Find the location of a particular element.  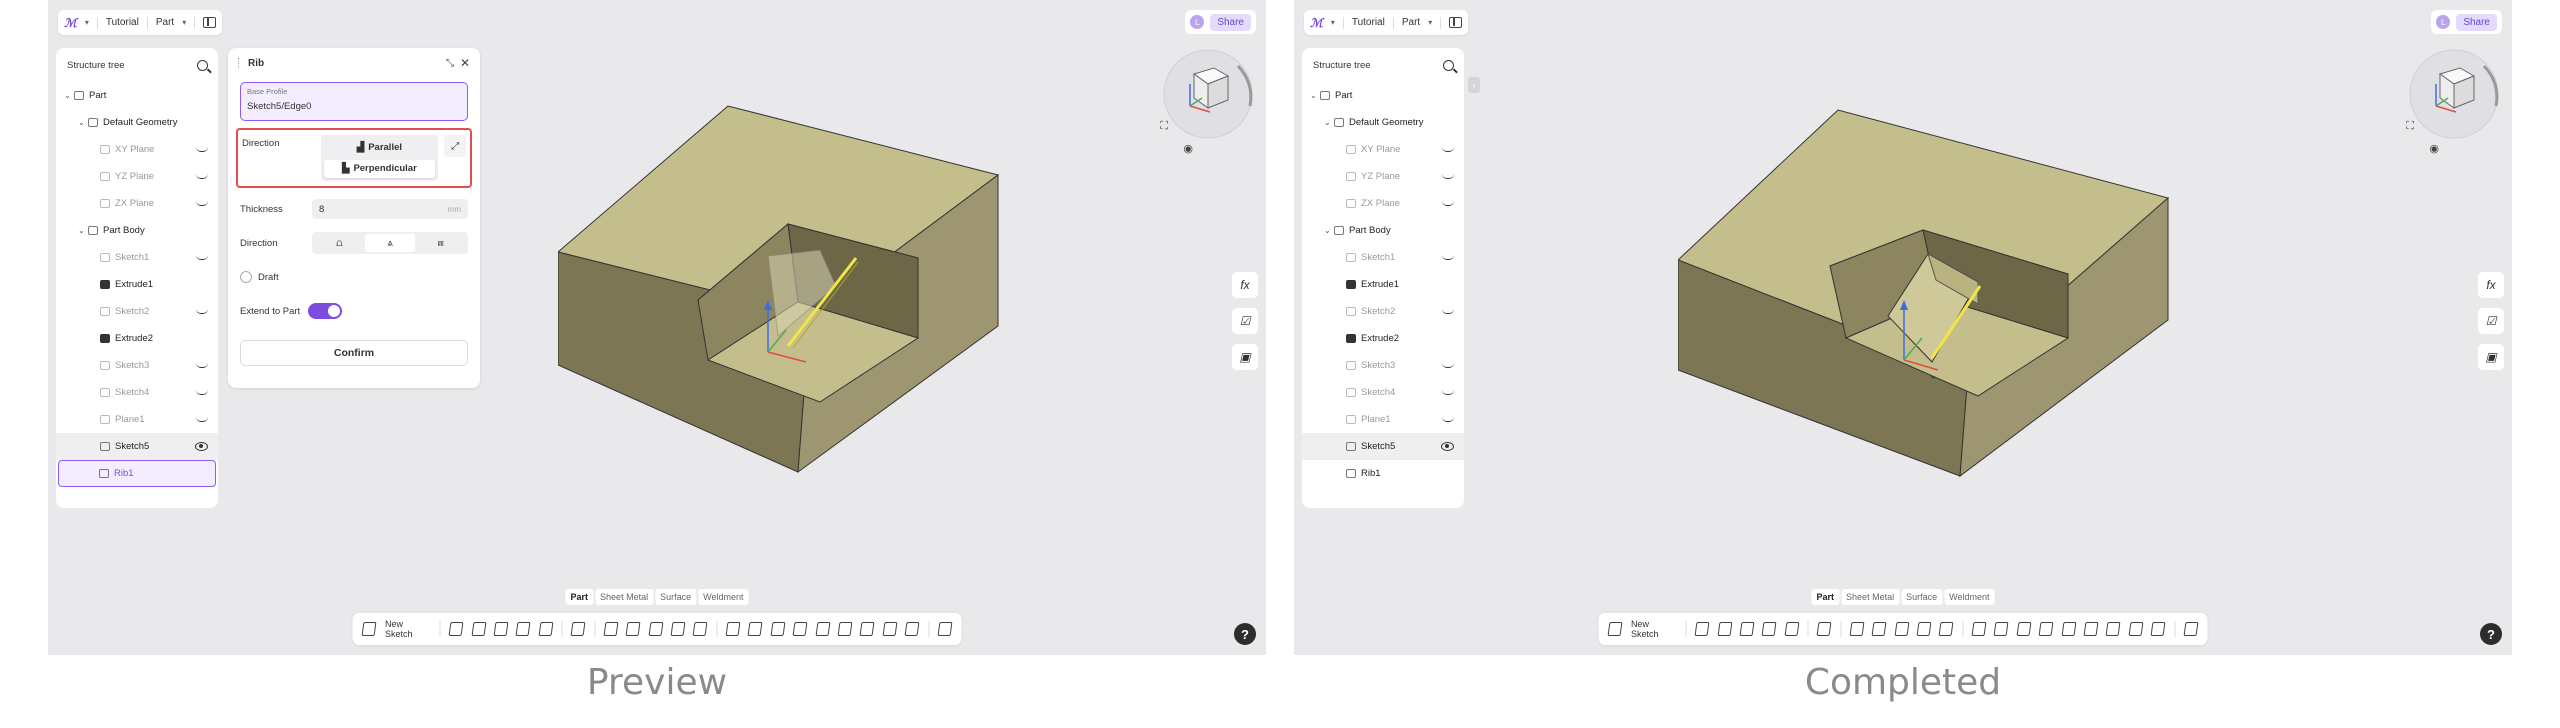

hole-tool-icon is located at coordinates (578, 629).